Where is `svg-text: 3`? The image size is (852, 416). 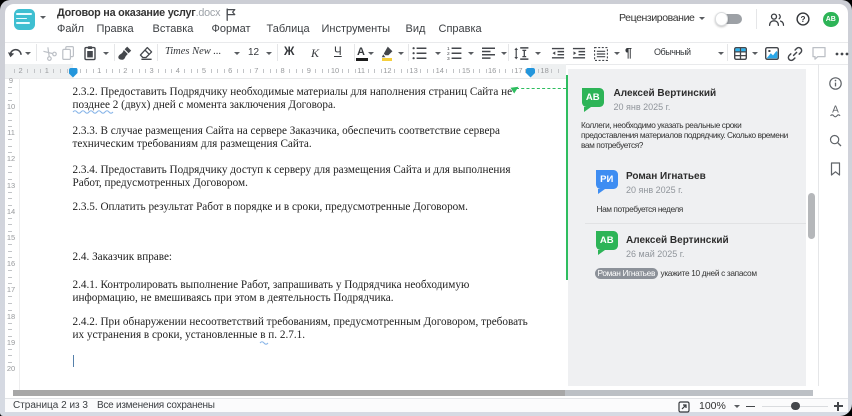
svg-text: 3 is located at coordinates (448, 59).